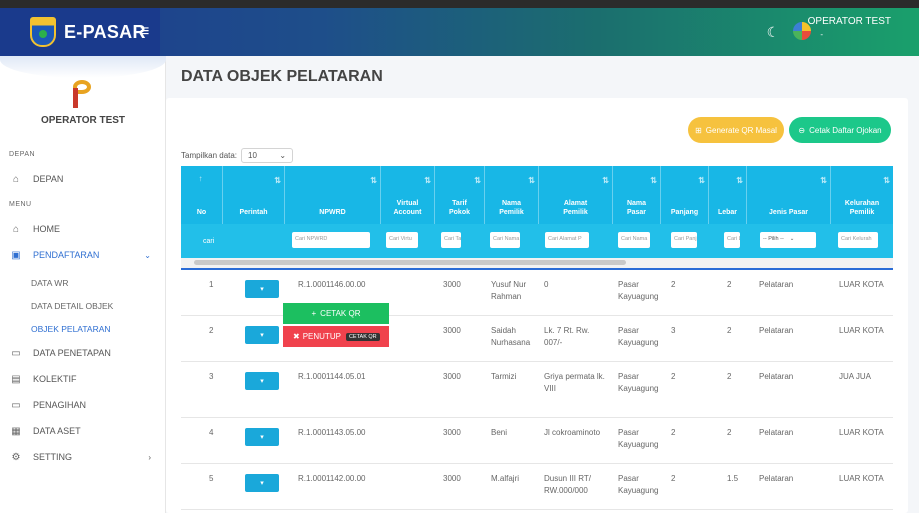  I want to click on print-list-button: ⊖ Cetak Daftar Ojokan, so click(840, 130).